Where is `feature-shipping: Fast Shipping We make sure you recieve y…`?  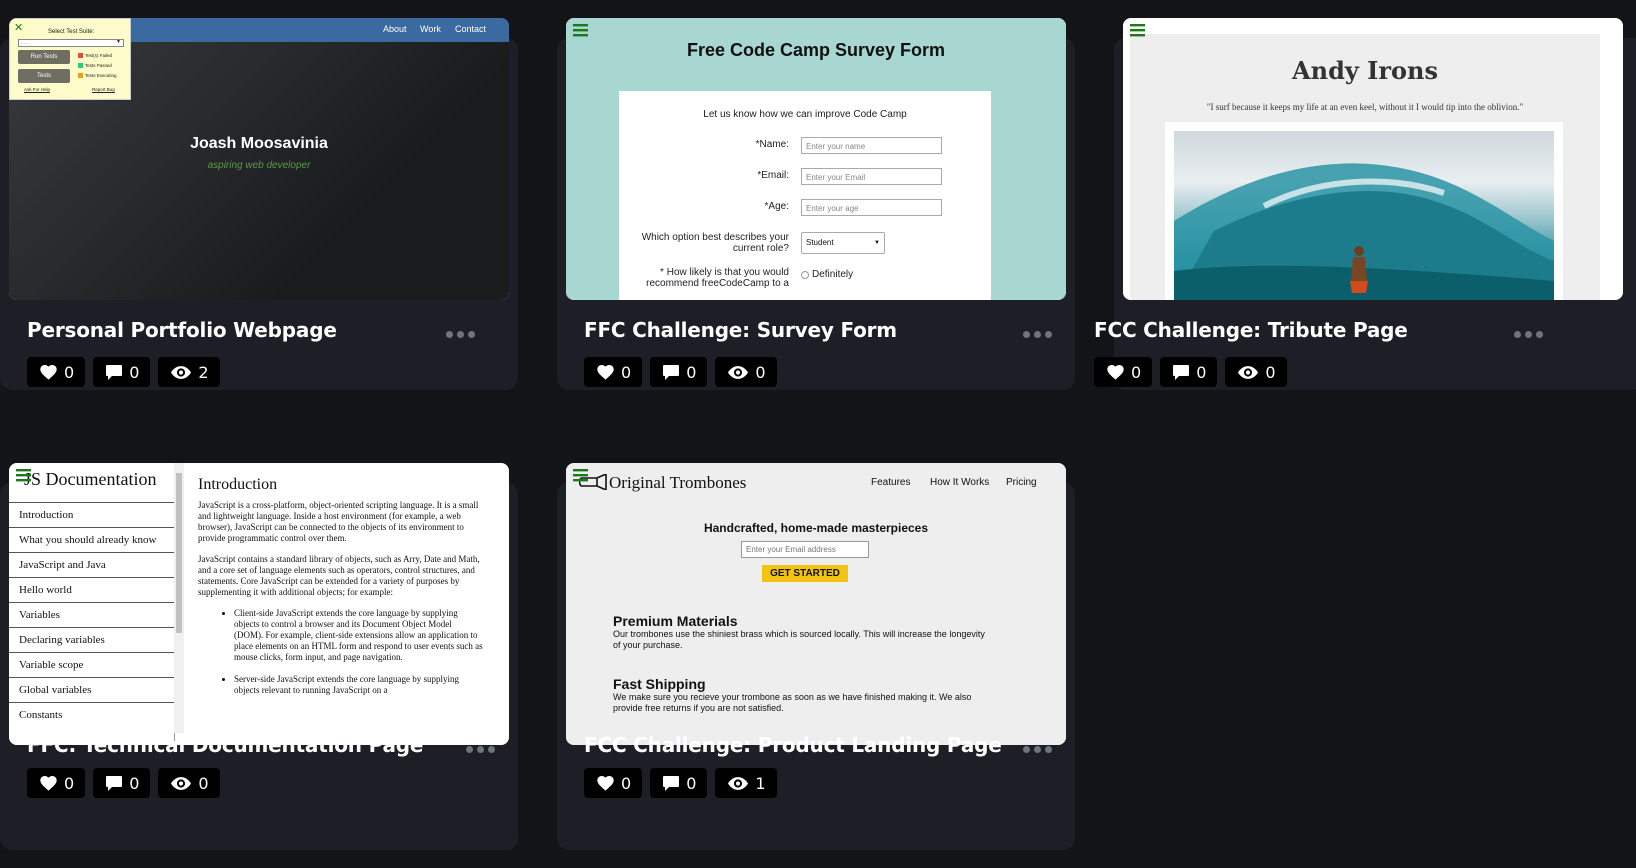 feature-shipping: Fast Shipping We make sure you recieve y… is located at coordinates (803, 695).